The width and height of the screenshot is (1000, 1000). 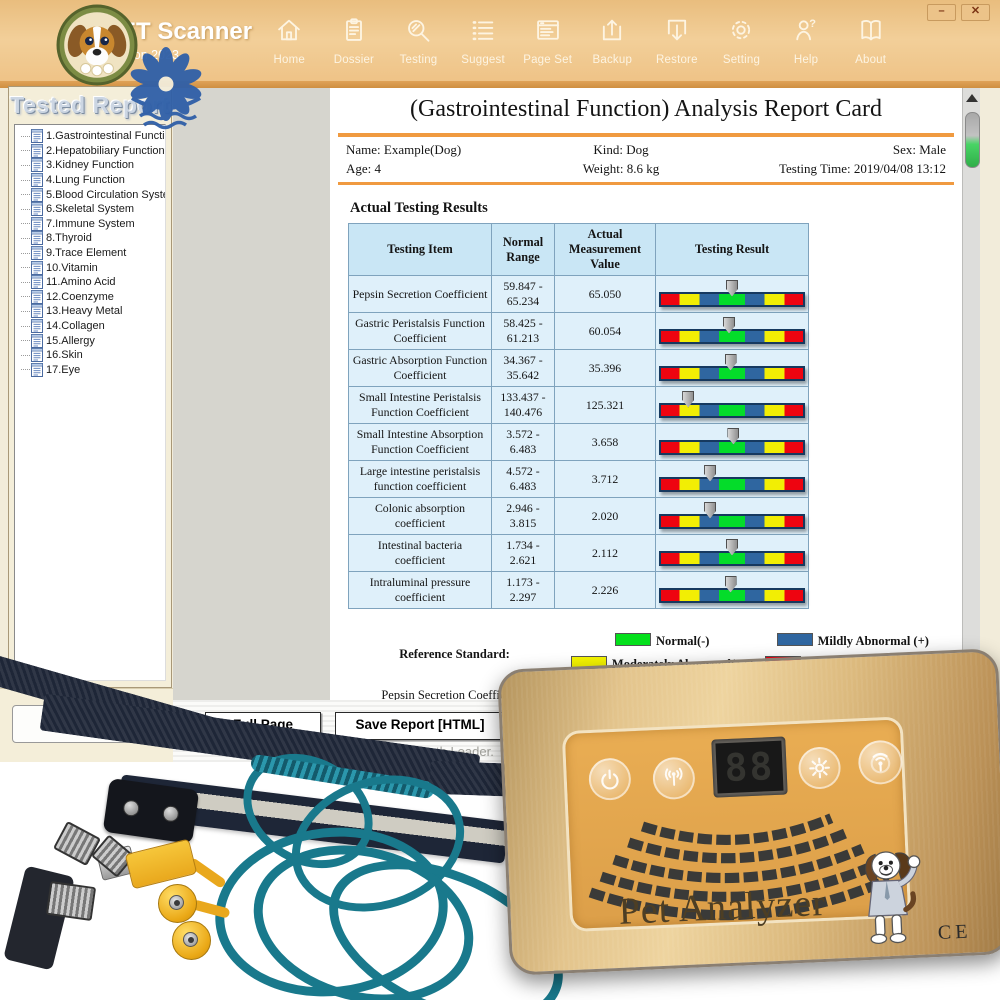 I want to click on tree-item-label: 5.Blood Circulation System, so click(x=106, y=194).